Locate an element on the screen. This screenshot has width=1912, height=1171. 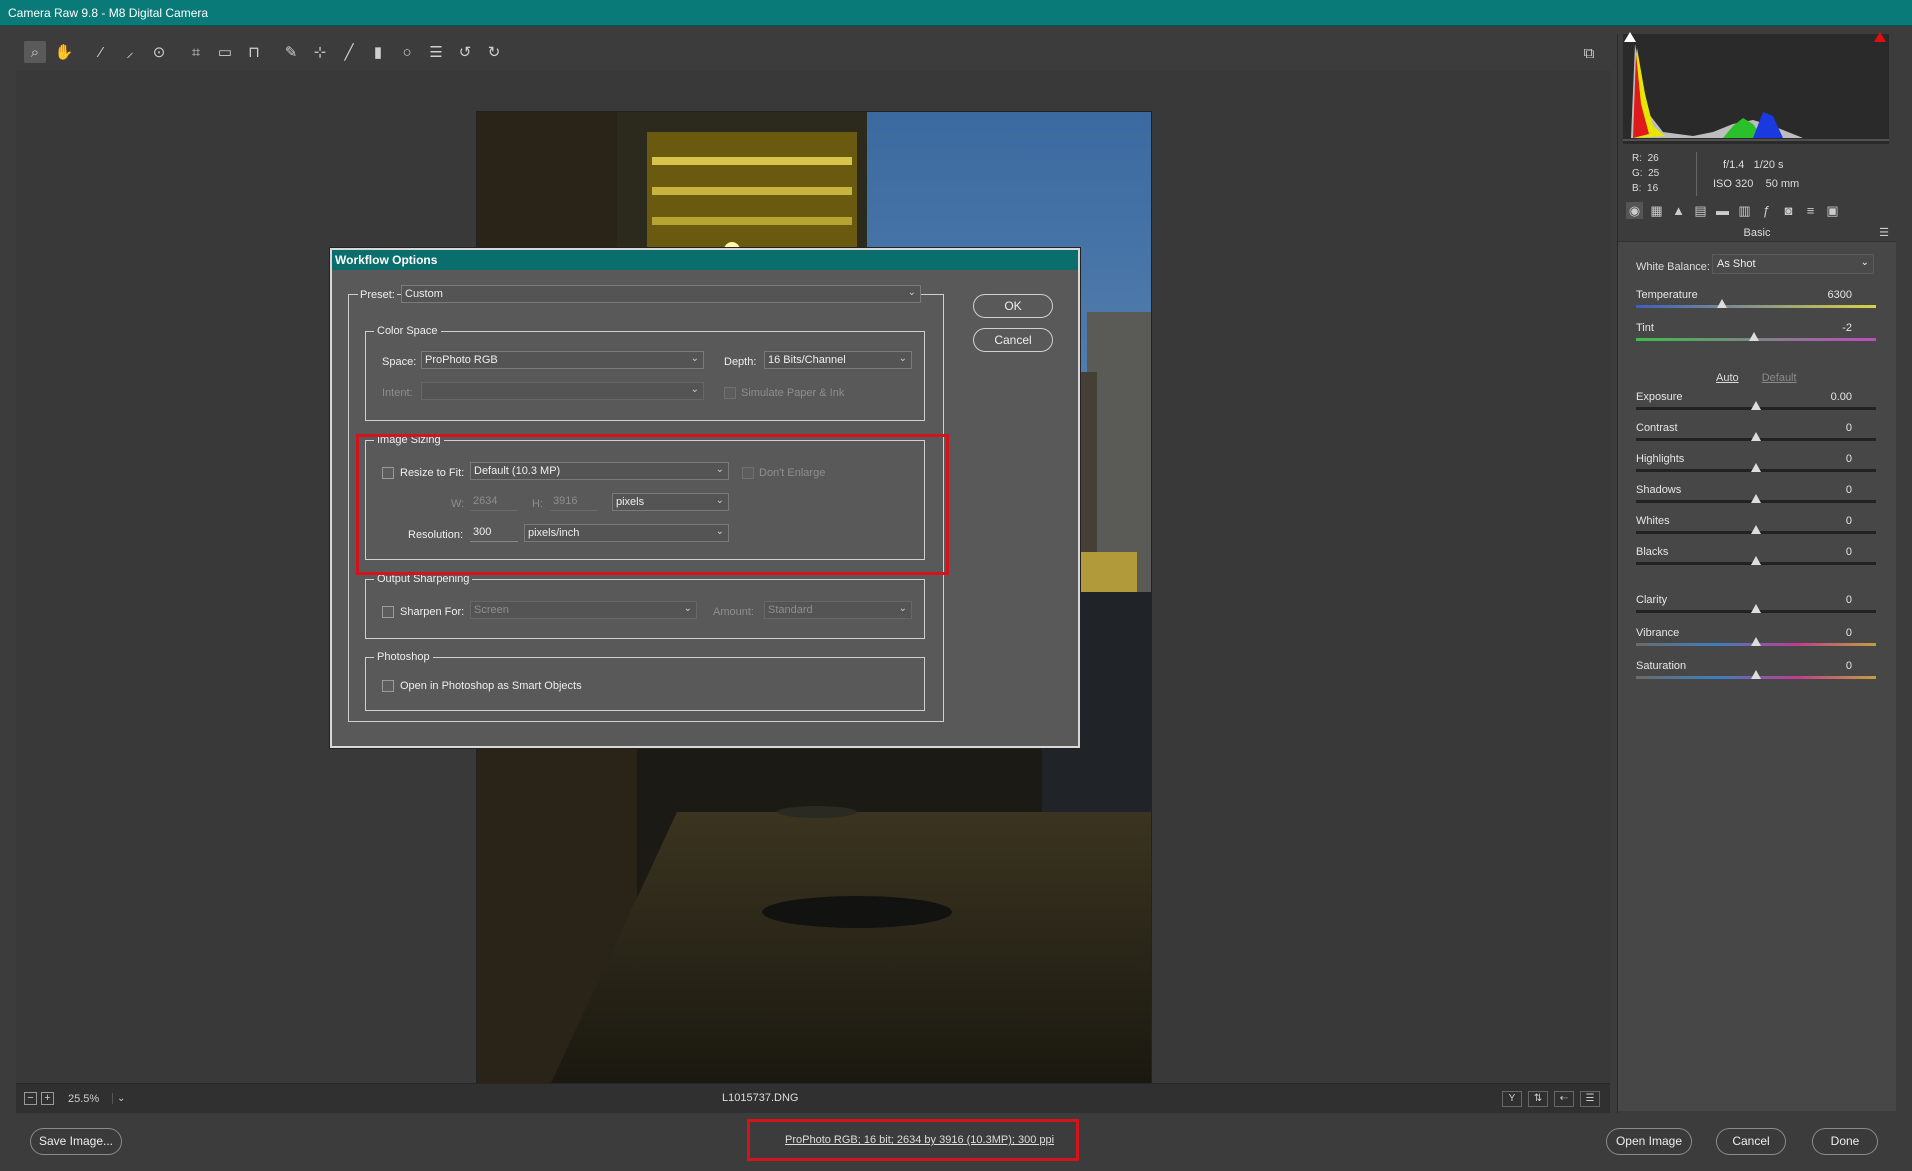
filename-label: L1015737.DNG is located at coordinates (760, 1098).